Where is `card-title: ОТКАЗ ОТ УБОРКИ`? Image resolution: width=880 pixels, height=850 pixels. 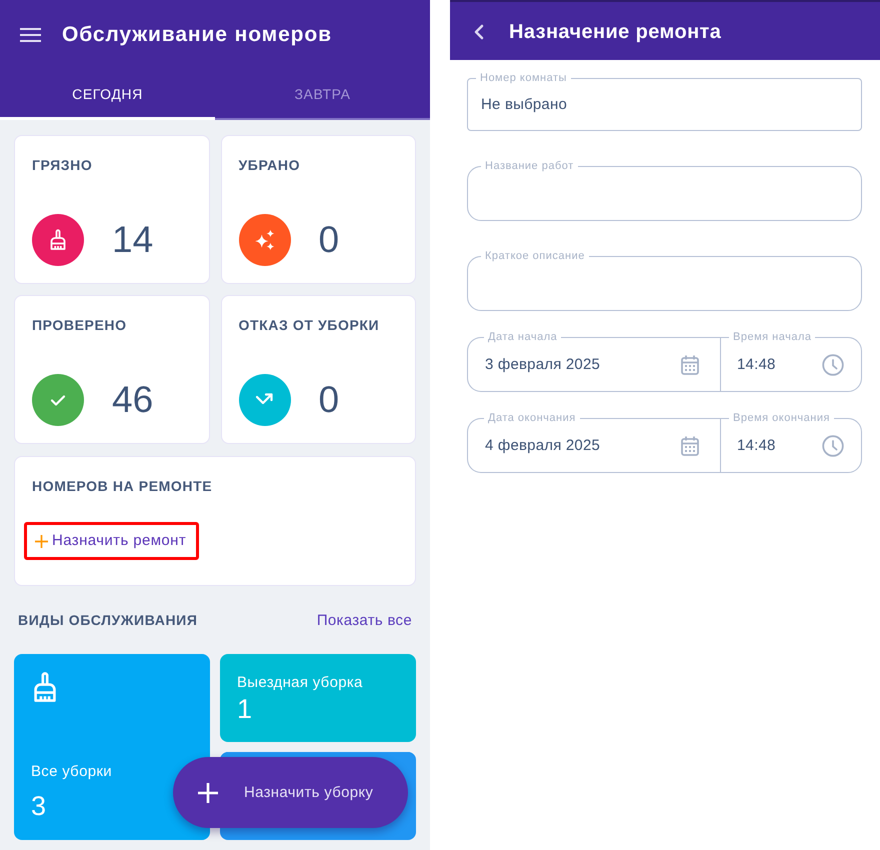 card-title: ОТКАЗ ОТ УБОРКИ is located at coordinates (309, 325).